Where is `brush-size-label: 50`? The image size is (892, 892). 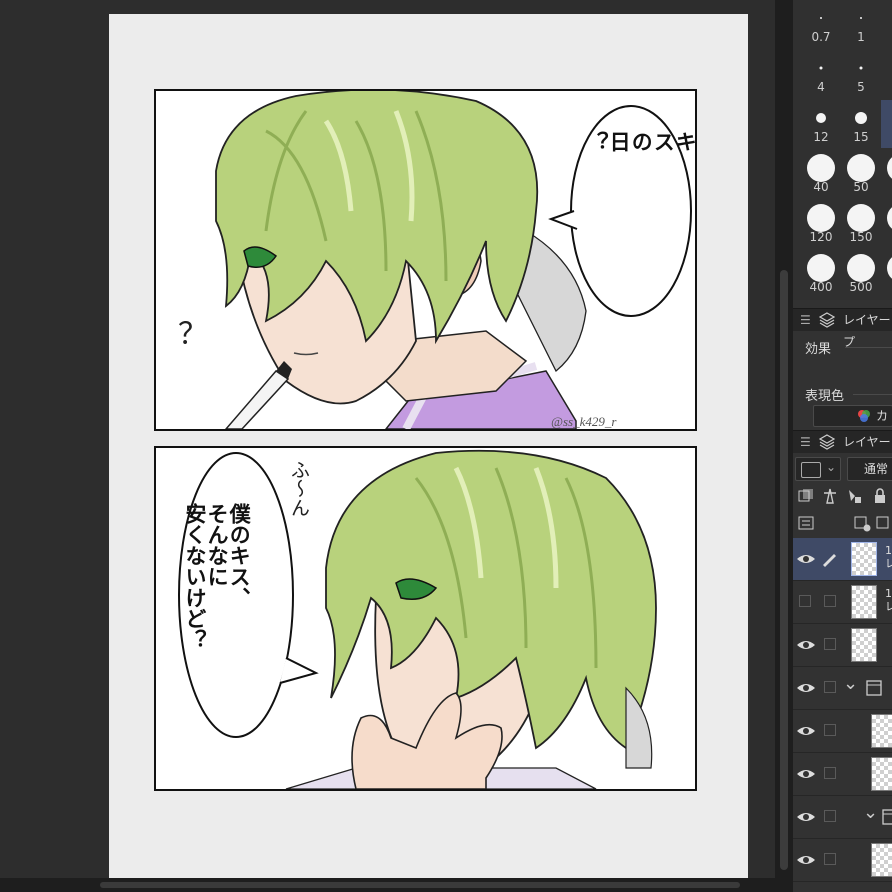 brush-size-label: 50 is located at coordinates (861, 187).